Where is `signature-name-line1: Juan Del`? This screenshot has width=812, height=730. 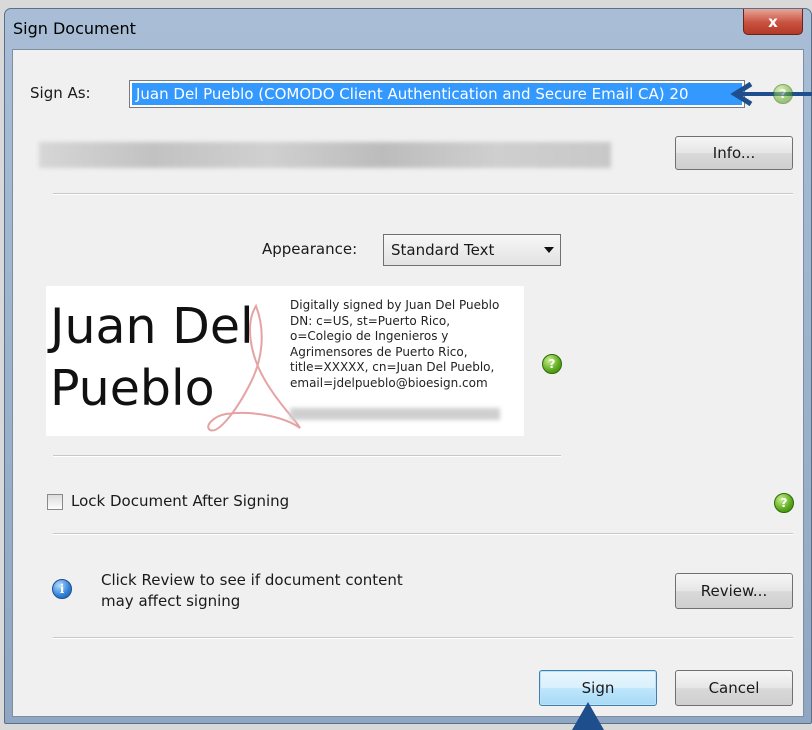
signature-name-line1: Juan Del is located at coordinates (152, 326).